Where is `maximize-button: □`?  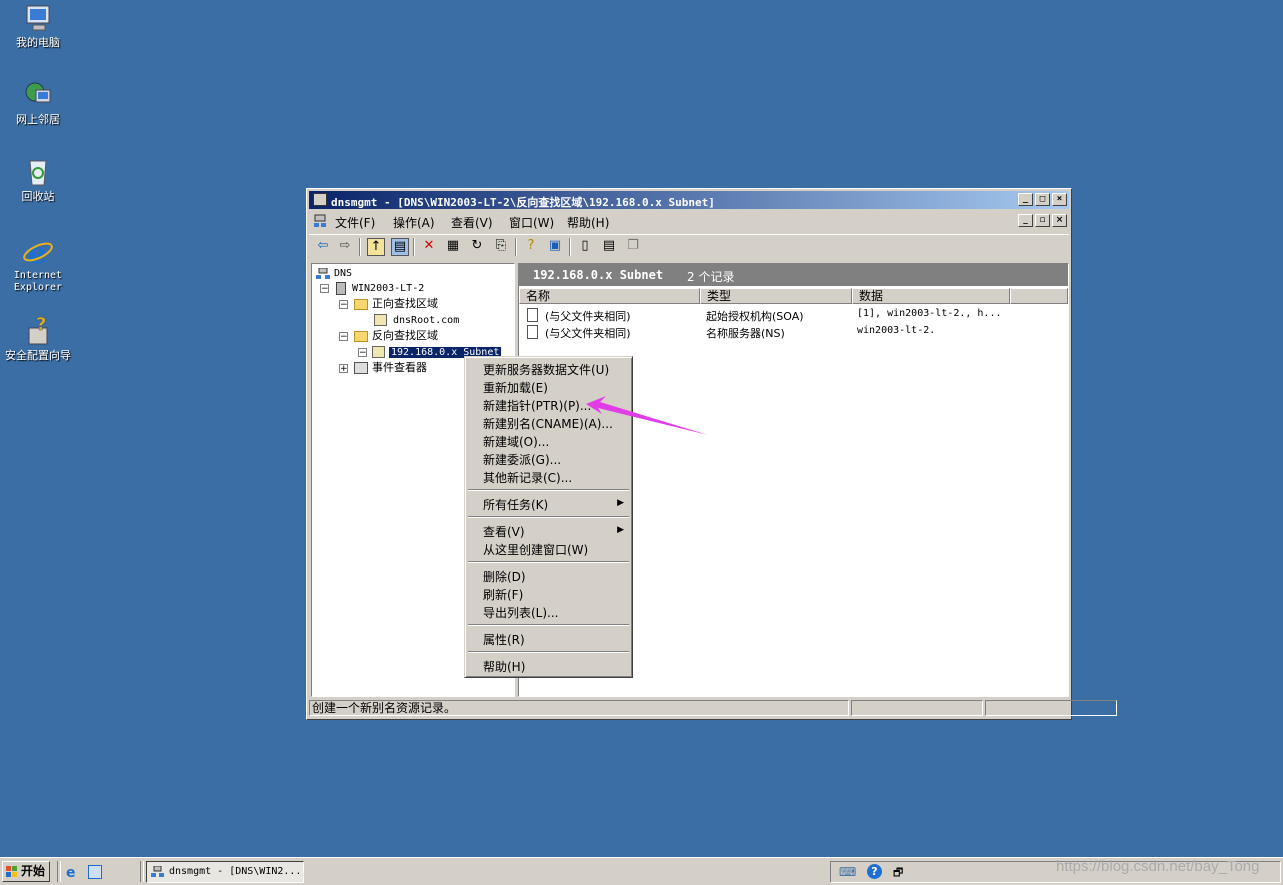
maximize-button: □ is located at coordinates (1042, 199).